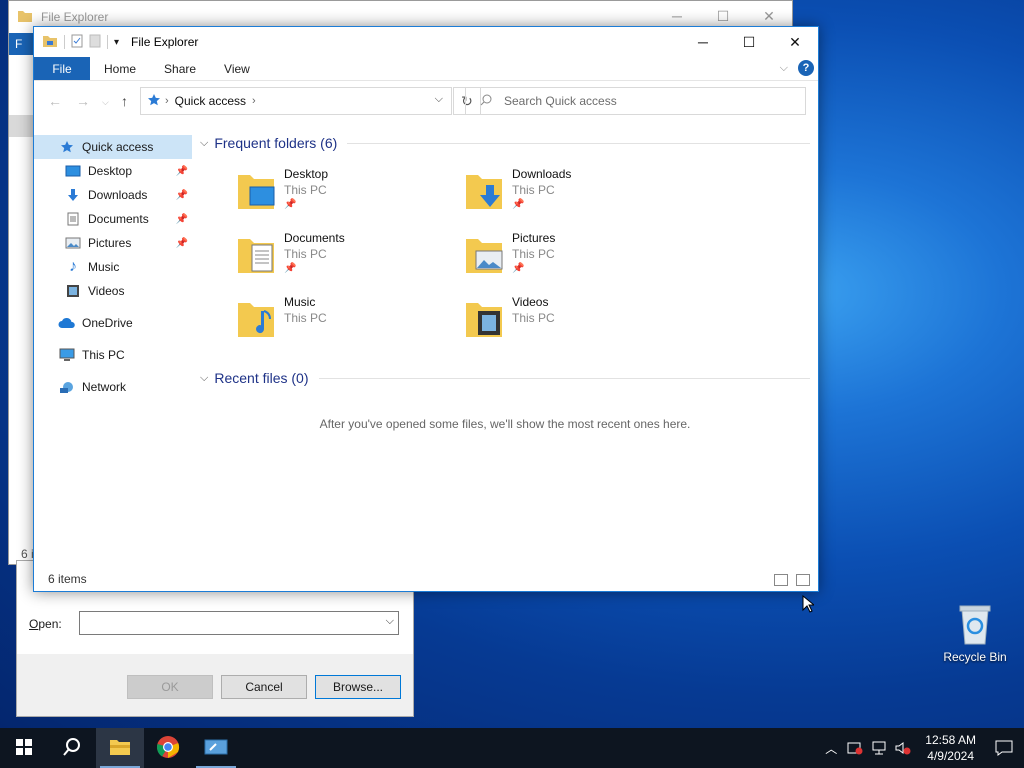 This screenshot has height=768, width=1024. What do you see at coordinates (950, 756) in the screenshot?
I see `clock-date: 4/9/2024` at bounding box center [950, 756].